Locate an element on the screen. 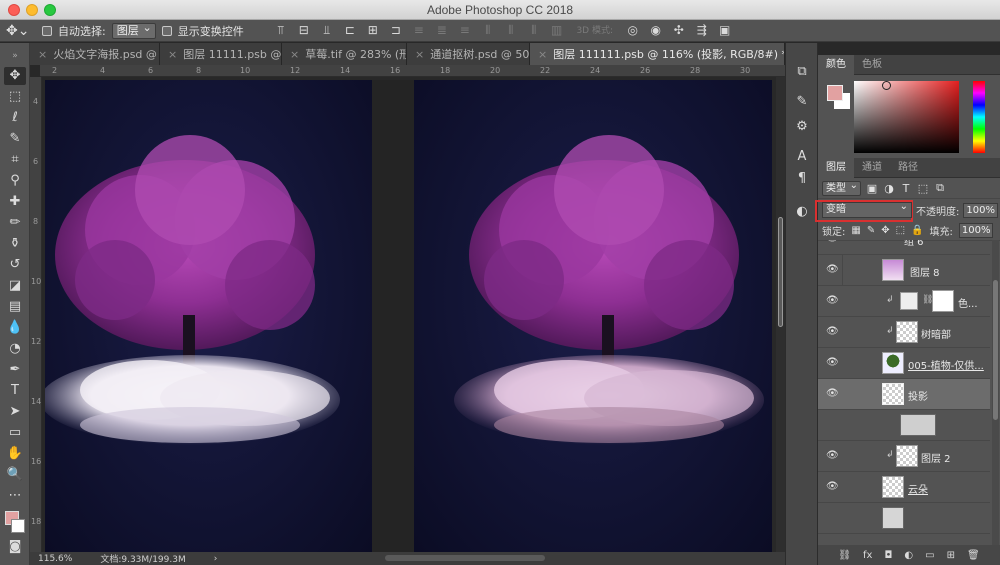  marquee-tool-icon: ⬚ is located at coordinates (15, 97).